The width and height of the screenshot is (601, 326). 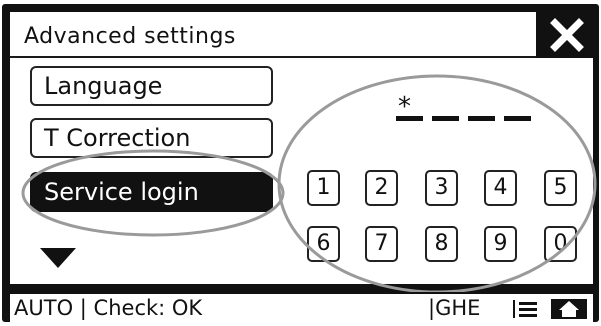 I want to click on status-mode: AUTO, so click(x=44, y=308).